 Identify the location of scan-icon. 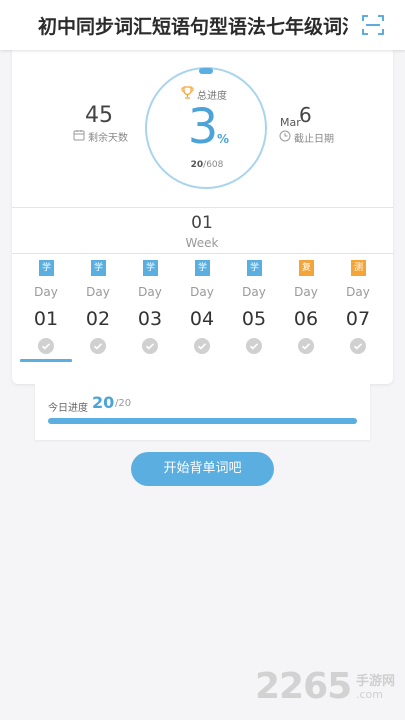
(373, 25).